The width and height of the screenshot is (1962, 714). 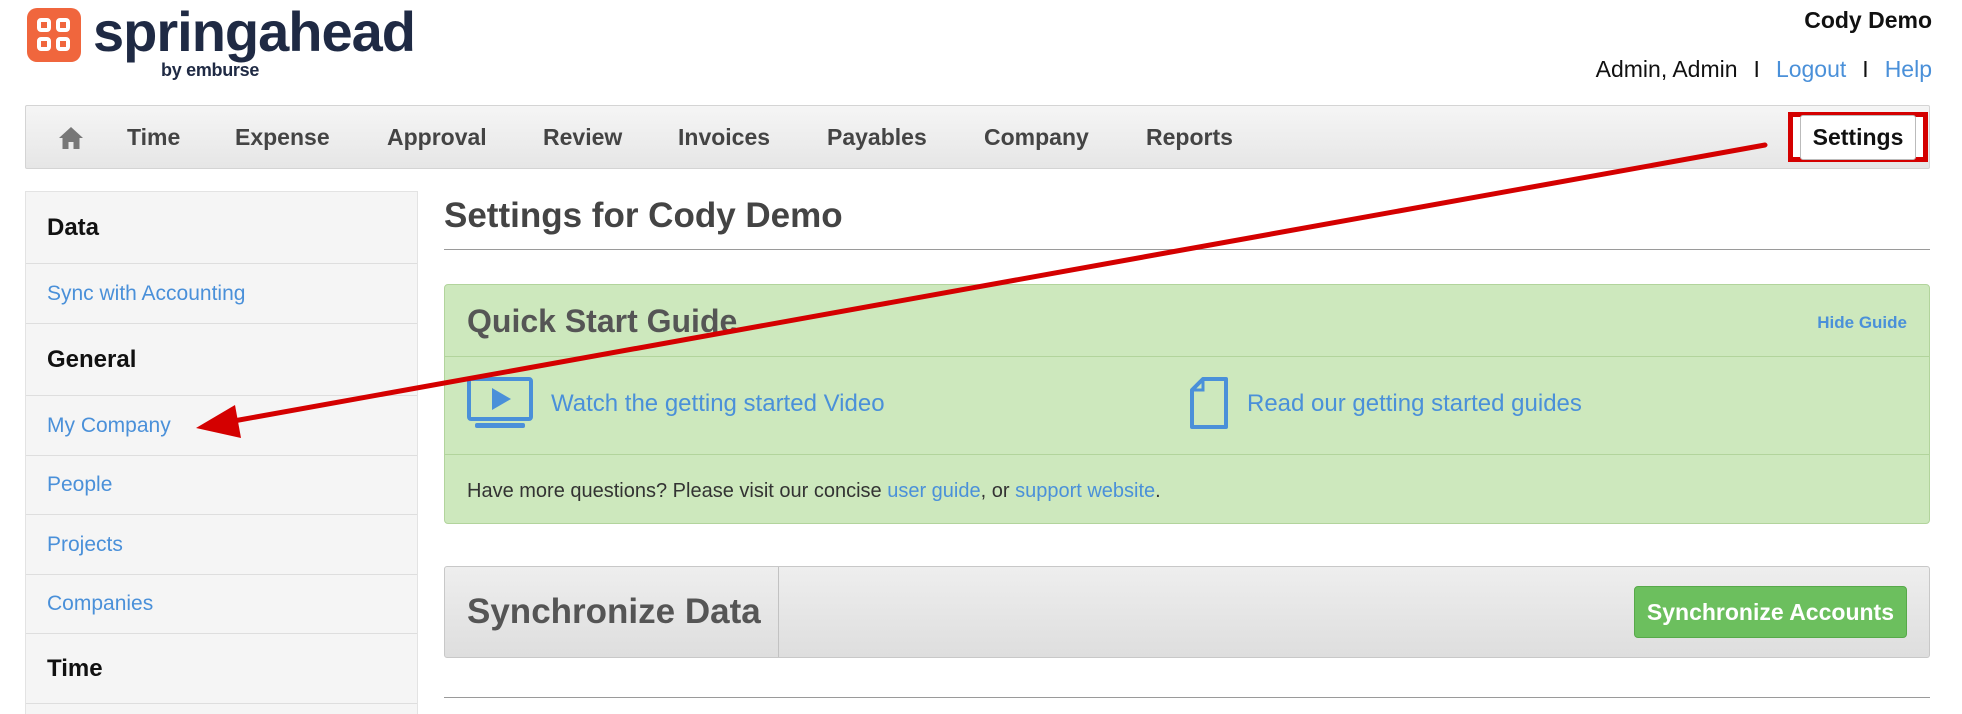 I want to click on synchronize-accounts-button: Synchronize Accounts, so click(x=1770, y=612).